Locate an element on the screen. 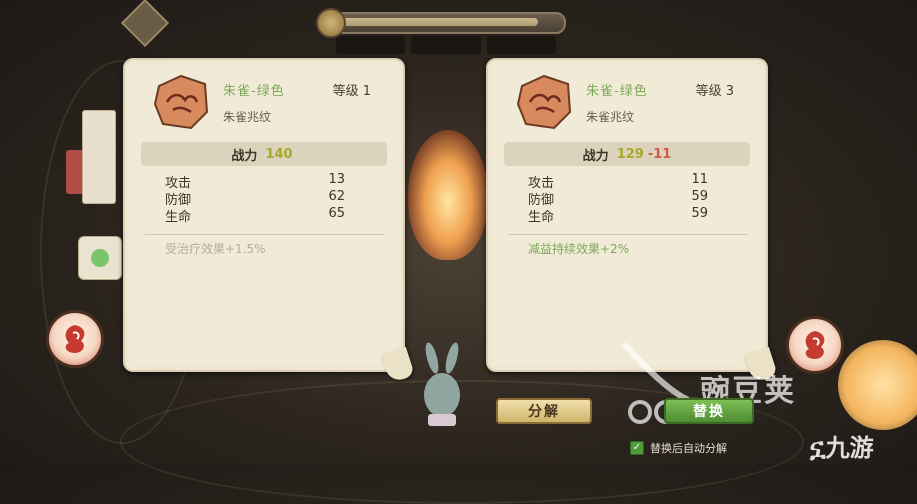 This screenshot has height=504, width=917. watermark-text: ኗ九游 is located at coordinates (842, 446).